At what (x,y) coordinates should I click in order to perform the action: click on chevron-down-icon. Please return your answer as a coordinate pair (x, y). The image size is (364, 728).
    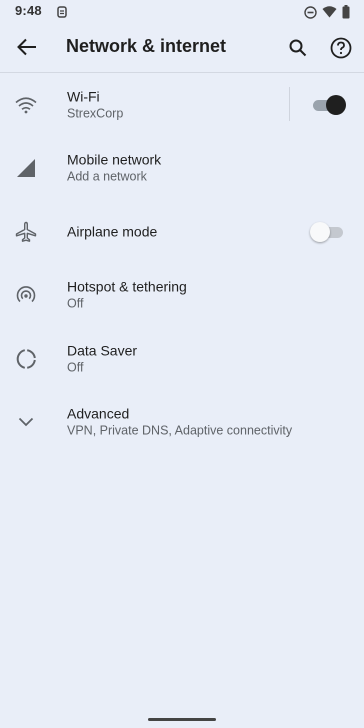
    Looking at the image, I should click on (26, 422).